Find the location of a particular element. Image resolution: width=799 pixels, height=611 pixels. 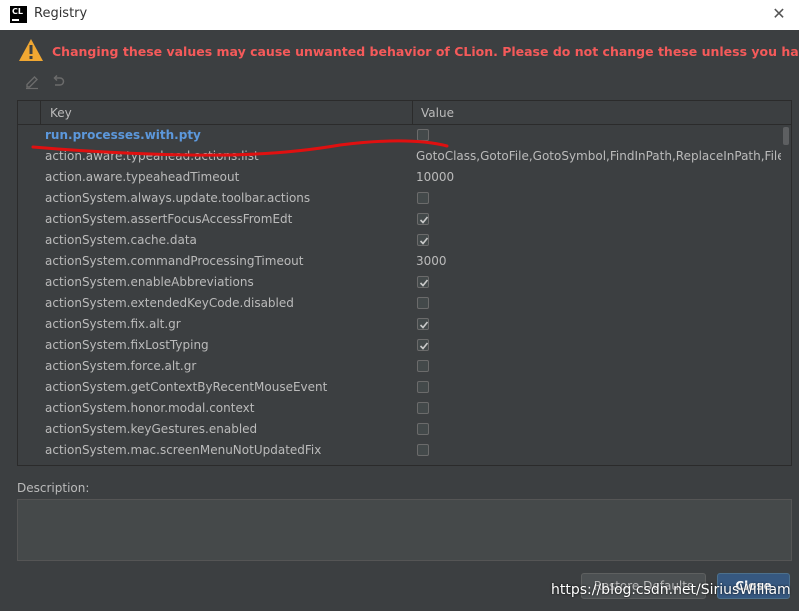

row-value: 10000 is located at coordinates (599, 177).